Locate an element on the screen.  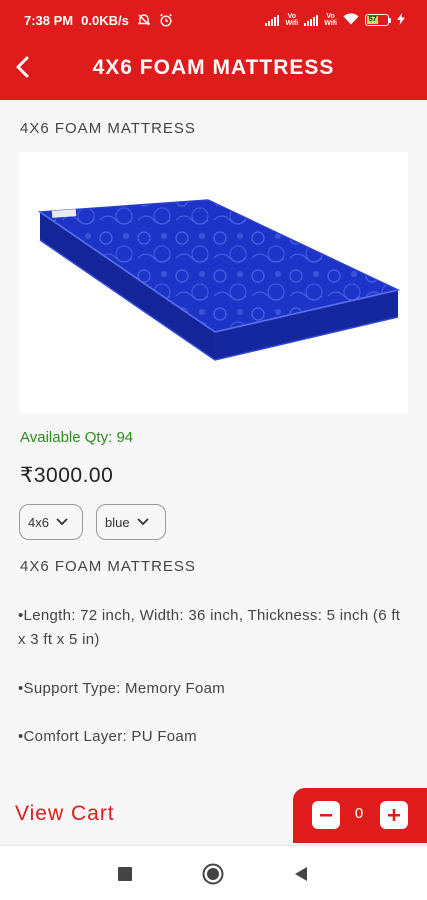
recents-button is located at coordinates (125, 874).